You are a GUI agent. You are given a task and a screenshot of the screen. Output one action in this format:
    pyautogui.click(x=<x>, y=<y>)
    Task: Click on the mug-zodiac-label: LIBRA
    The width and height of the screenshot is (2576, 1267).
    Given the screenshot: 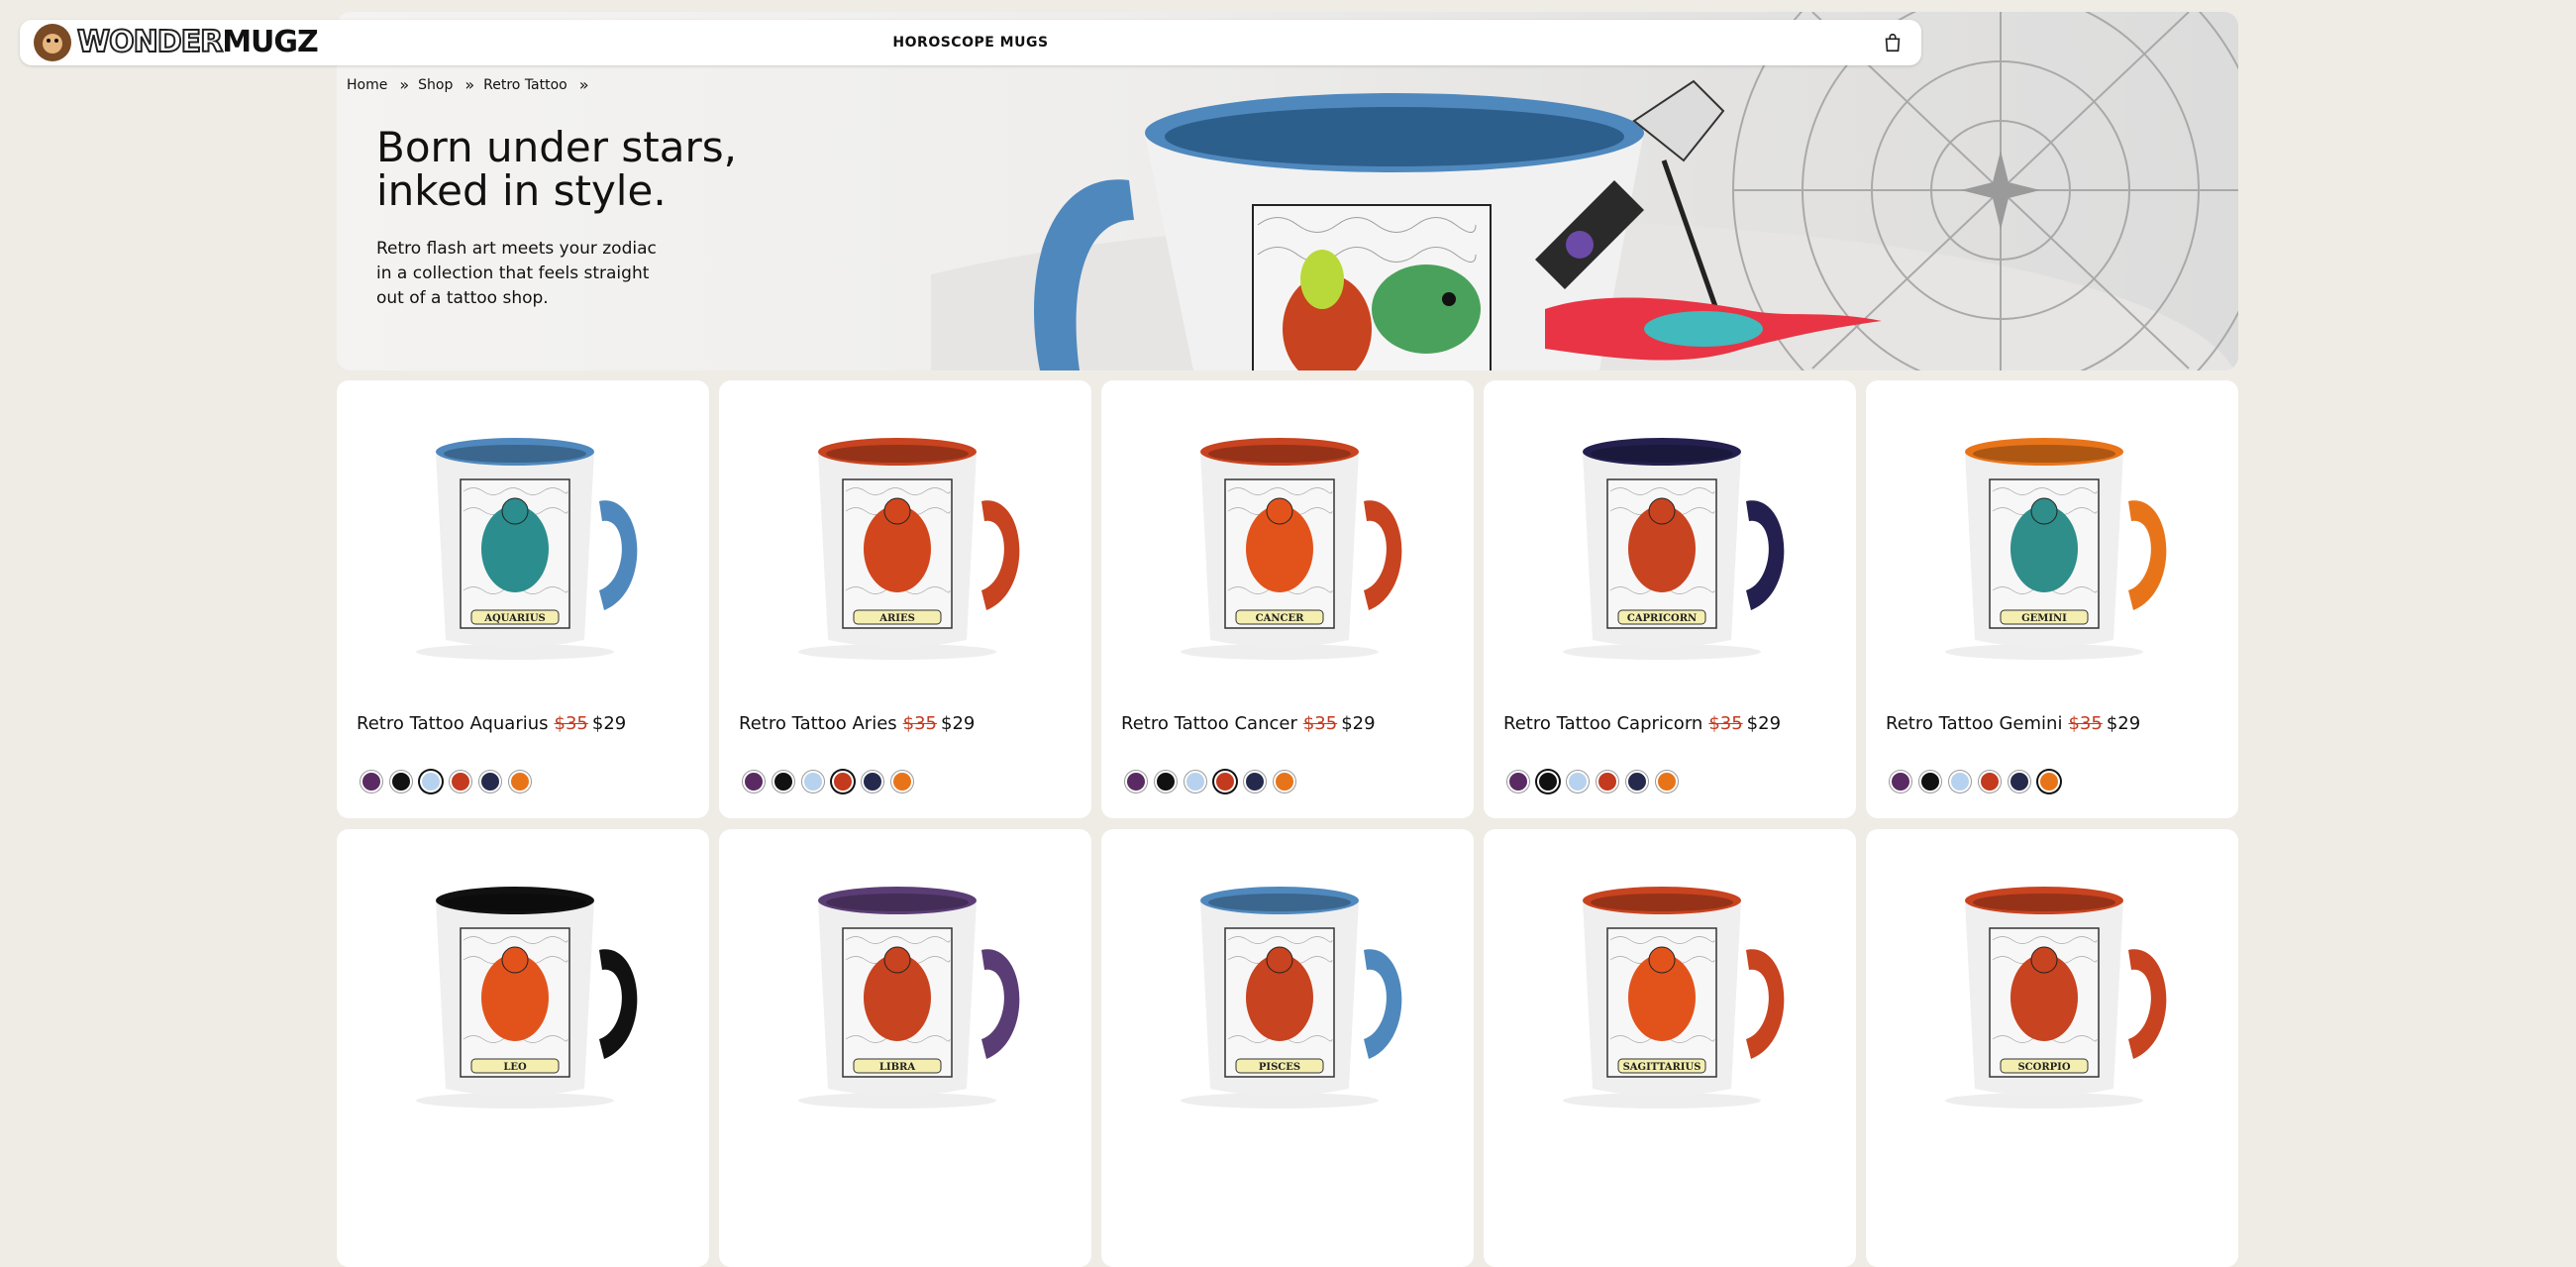 What is the action you would take?
    pyautogui.click(x=897, y=1067)
    